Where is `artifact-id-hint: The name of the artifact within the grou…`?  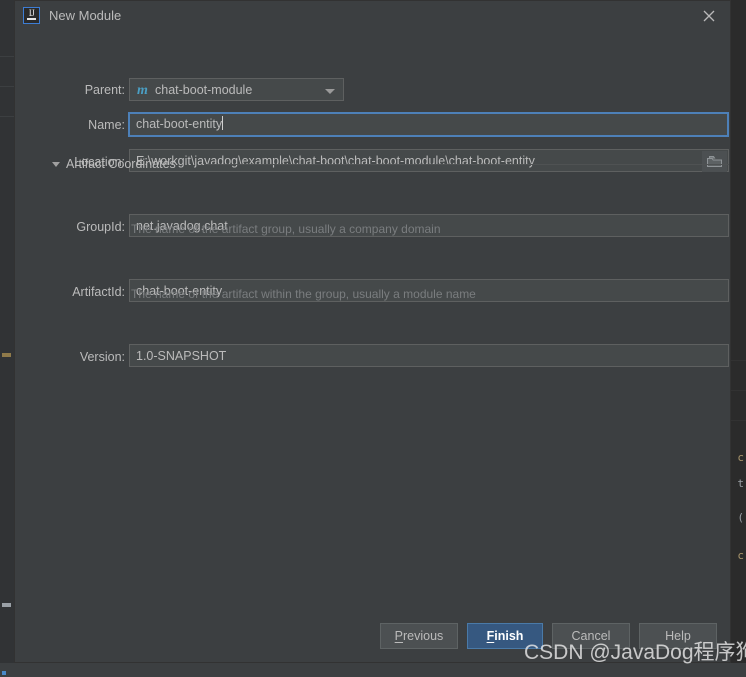
artifact-id-hint: The name of the artifact within the grou… is located at coordinates (303, 294).